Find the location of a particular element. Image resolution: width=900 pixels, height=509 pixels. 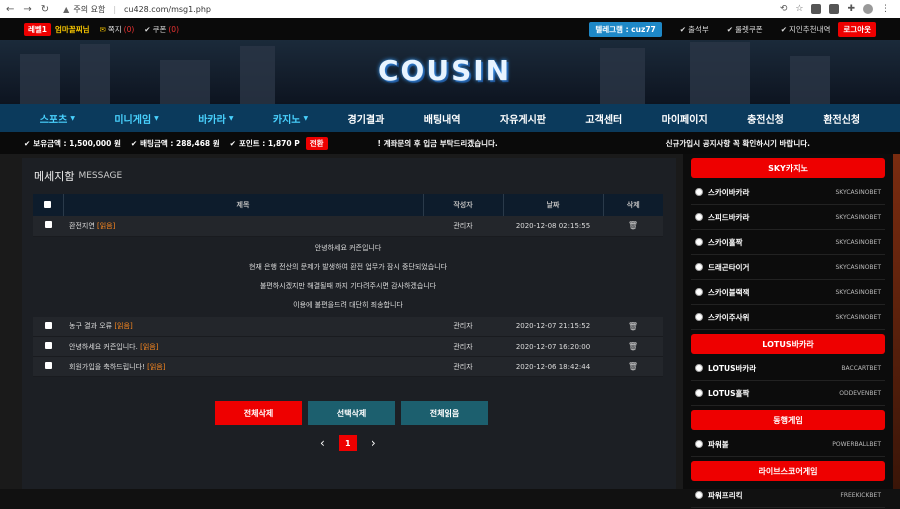

table-row: 농구 결과 오류 [읽음] 관리자 2020-12-07 21:15:52 🗑 is located at coordinates (348, 326).